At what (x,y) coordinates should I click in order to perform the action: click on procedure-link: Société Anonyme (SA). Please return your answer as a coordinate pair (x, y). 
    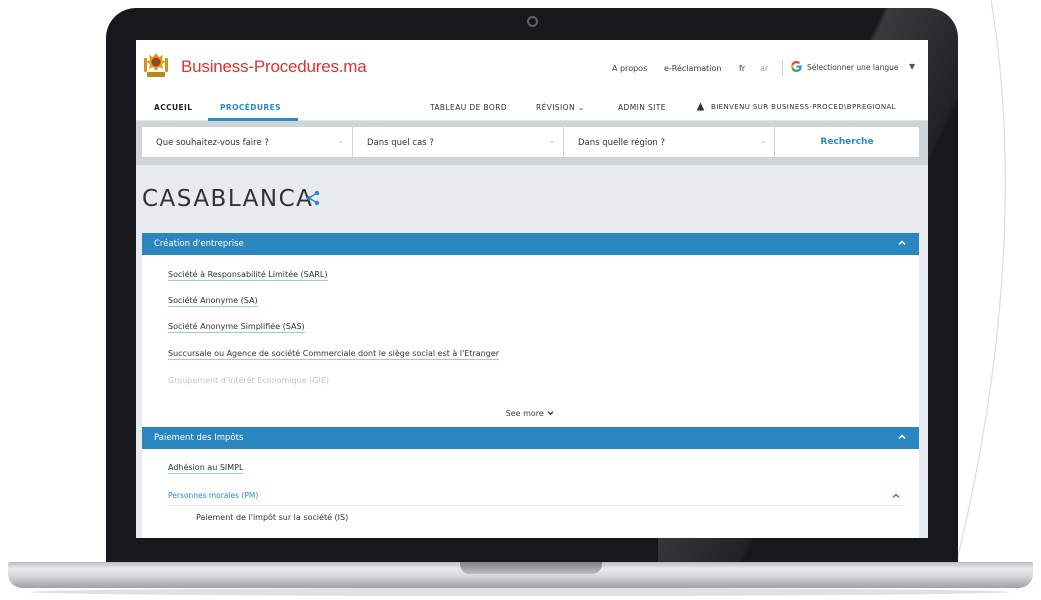
    Looking at the image, I should click on (213, 301).